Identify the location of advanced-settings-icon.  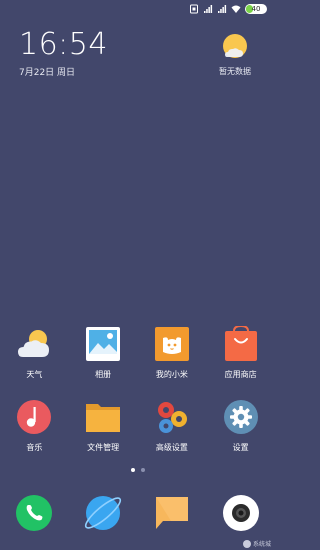
(172, 417).